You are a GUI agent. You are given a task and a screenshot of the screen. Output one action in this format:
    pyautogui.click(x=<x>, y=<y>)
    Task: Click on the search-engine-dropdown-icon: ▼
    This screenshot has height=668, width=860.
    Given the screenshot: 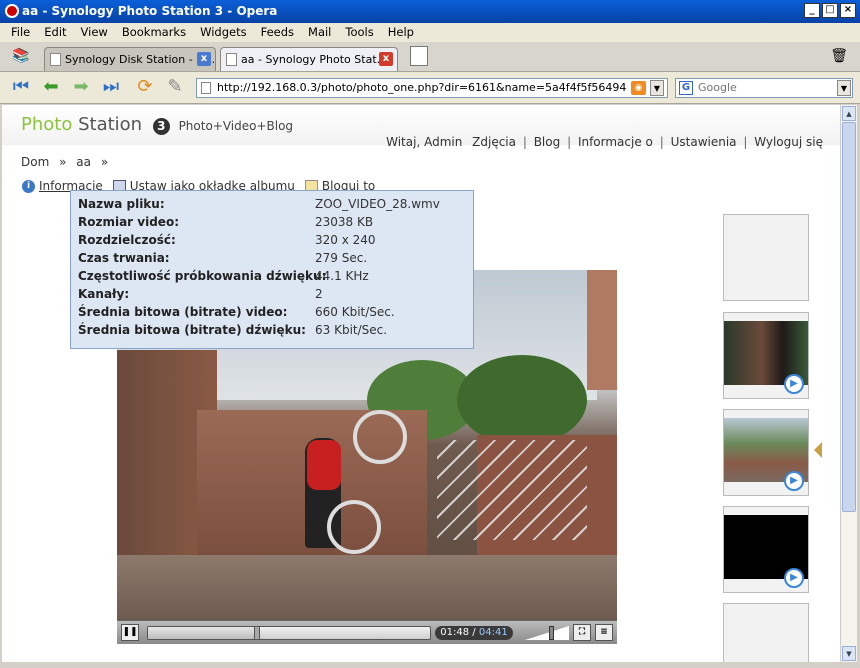 What is the action you would take?
    pyautogui.click(x=844, y=88)
    